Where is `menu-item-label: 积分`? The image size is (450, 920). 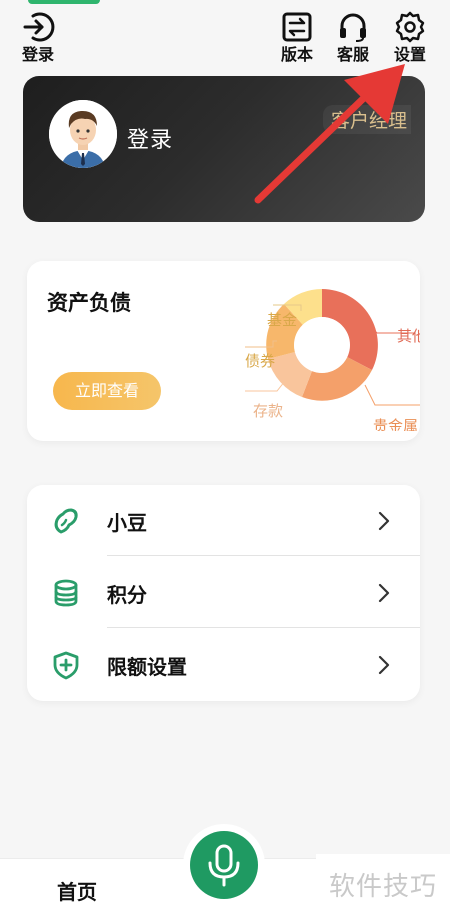
menu-item-label: 积分 is located at coordinates (127, 595).